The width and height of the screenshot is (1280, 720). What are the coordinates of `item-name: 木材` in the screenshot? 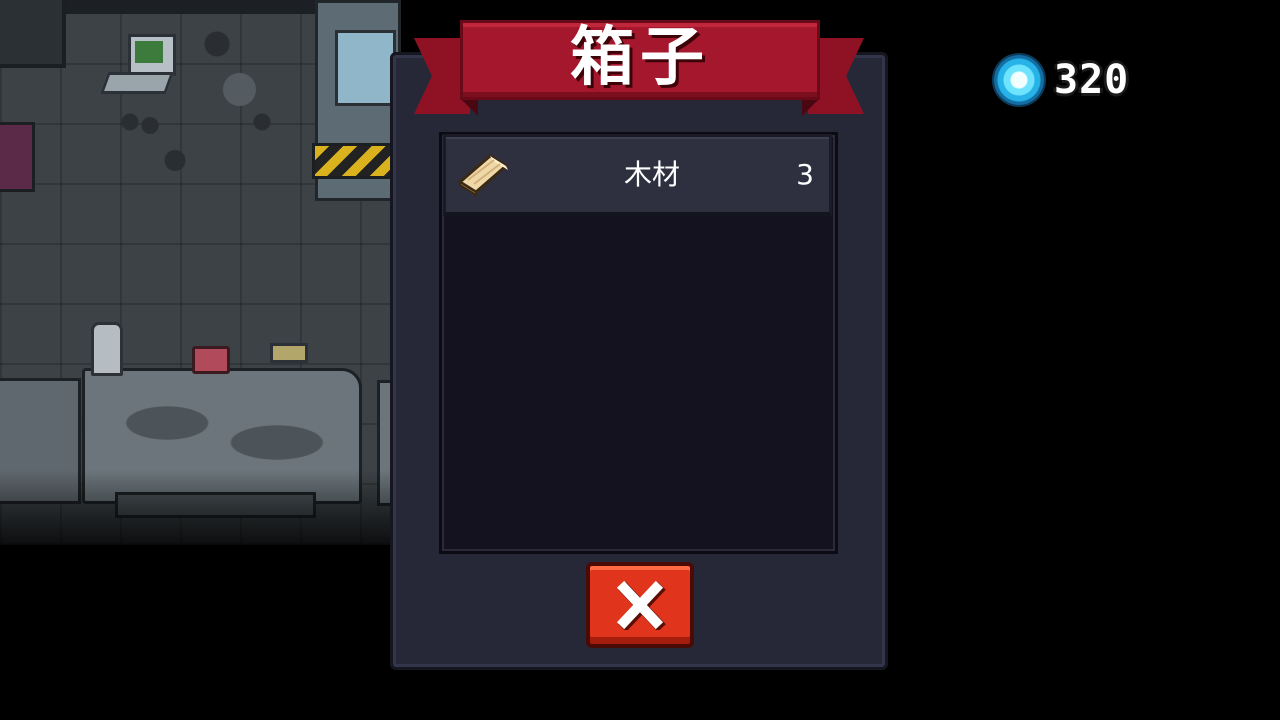 It's located at (651, 174).